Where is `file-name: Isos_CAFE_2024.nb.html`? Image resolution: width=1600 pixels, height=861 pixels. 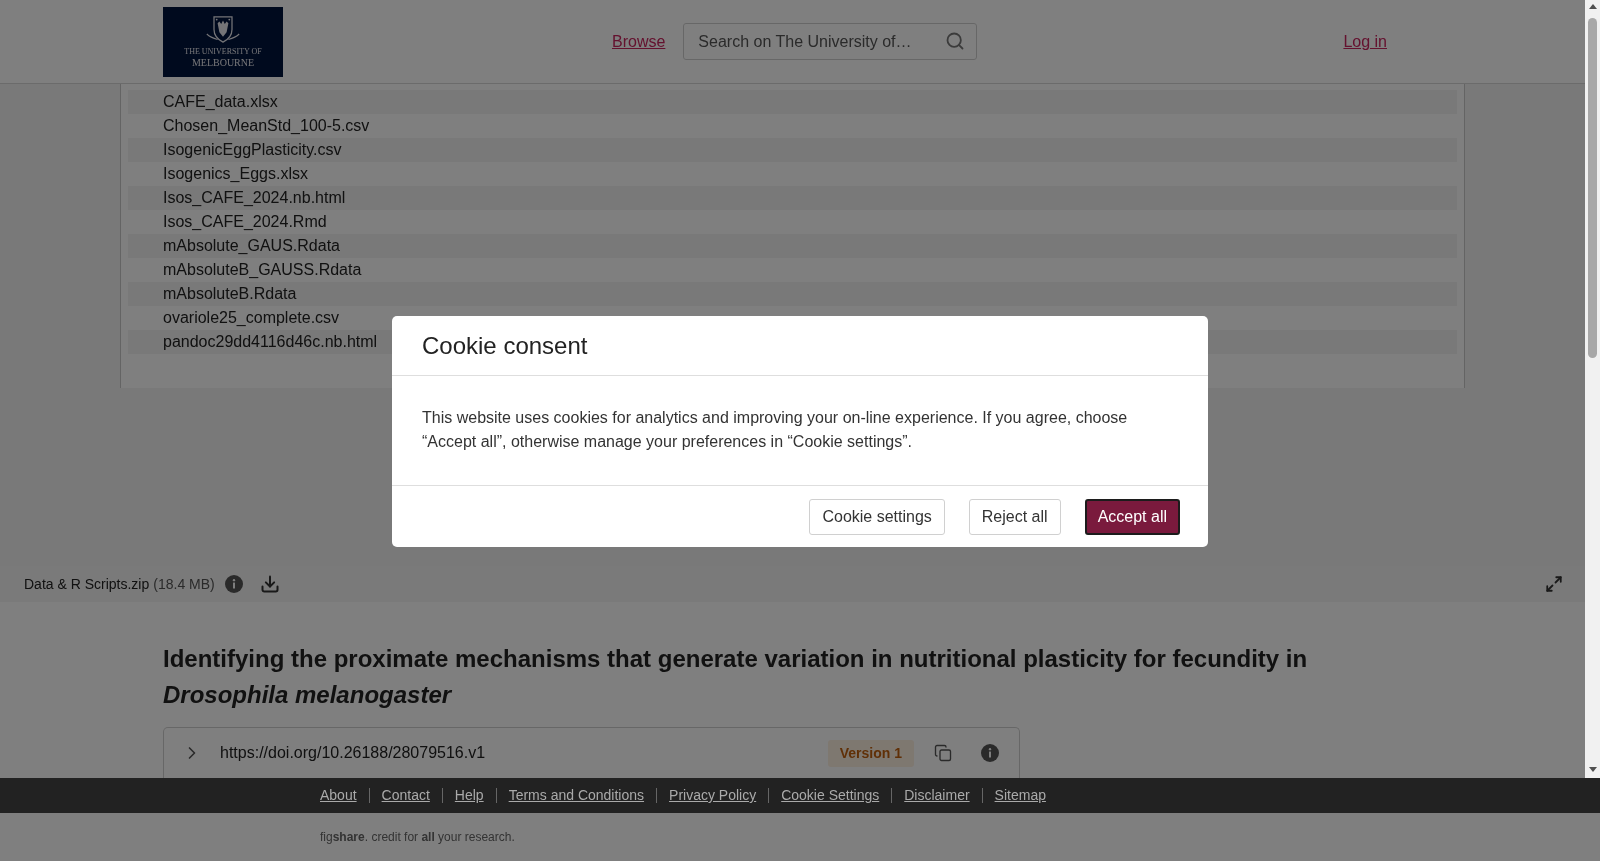 file-name: Isos_CAFE_2024.nb.html is located at coordinates (254, 198).